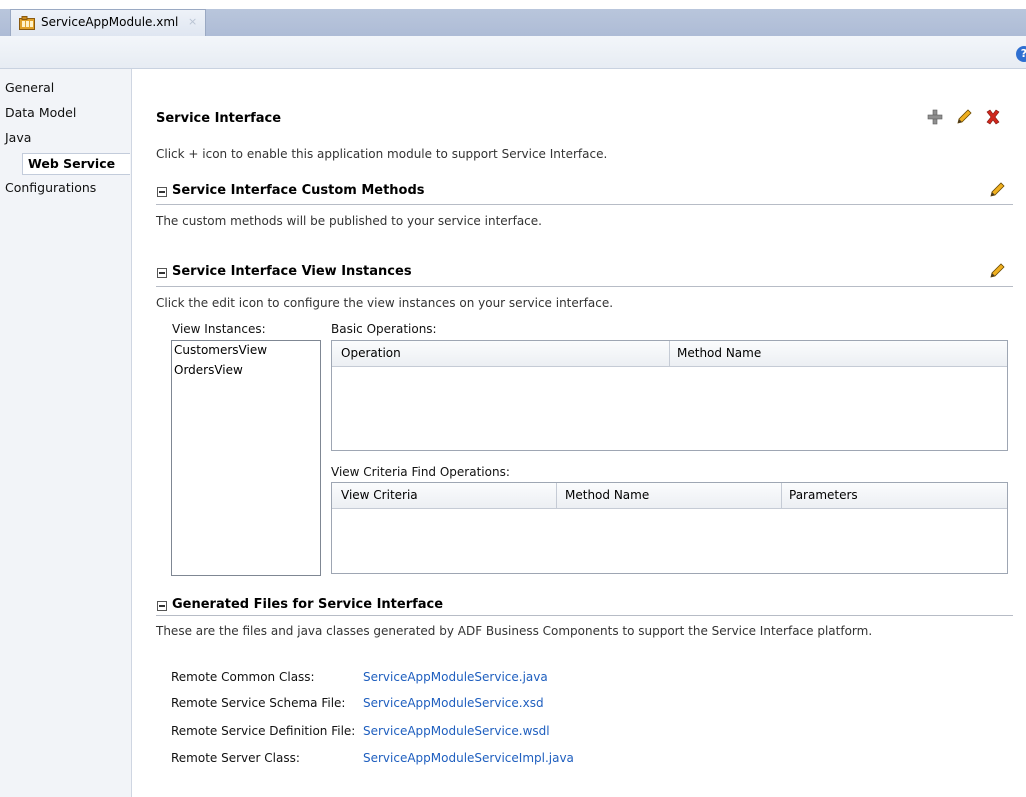 The image size is (1026, 797). I want to click on remote-common-class-label: Remote Common Class:, so click(243, 677).